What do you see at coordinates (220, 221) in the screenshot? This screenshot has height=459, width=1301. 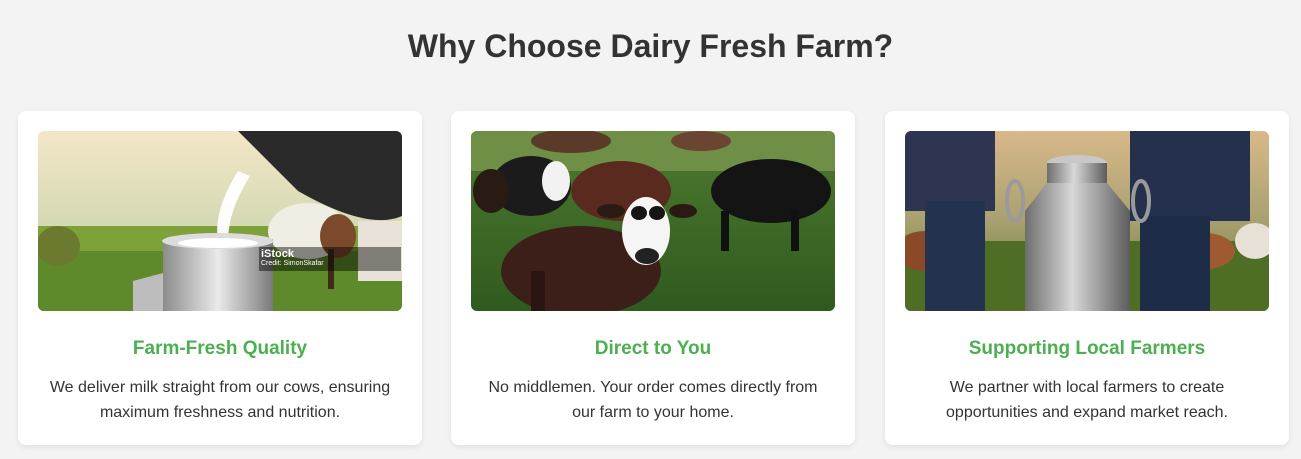 I see `milk-pouring-photo: iStock Credit: SimonSkafar` at bounding box center [220, 221].